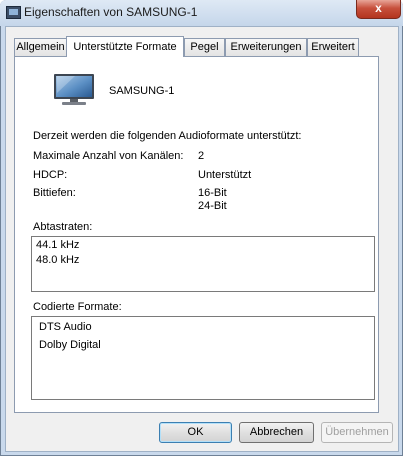 This screenshot has width=403, height=456. I want to click on ok-button: OK, so click(195, 432).